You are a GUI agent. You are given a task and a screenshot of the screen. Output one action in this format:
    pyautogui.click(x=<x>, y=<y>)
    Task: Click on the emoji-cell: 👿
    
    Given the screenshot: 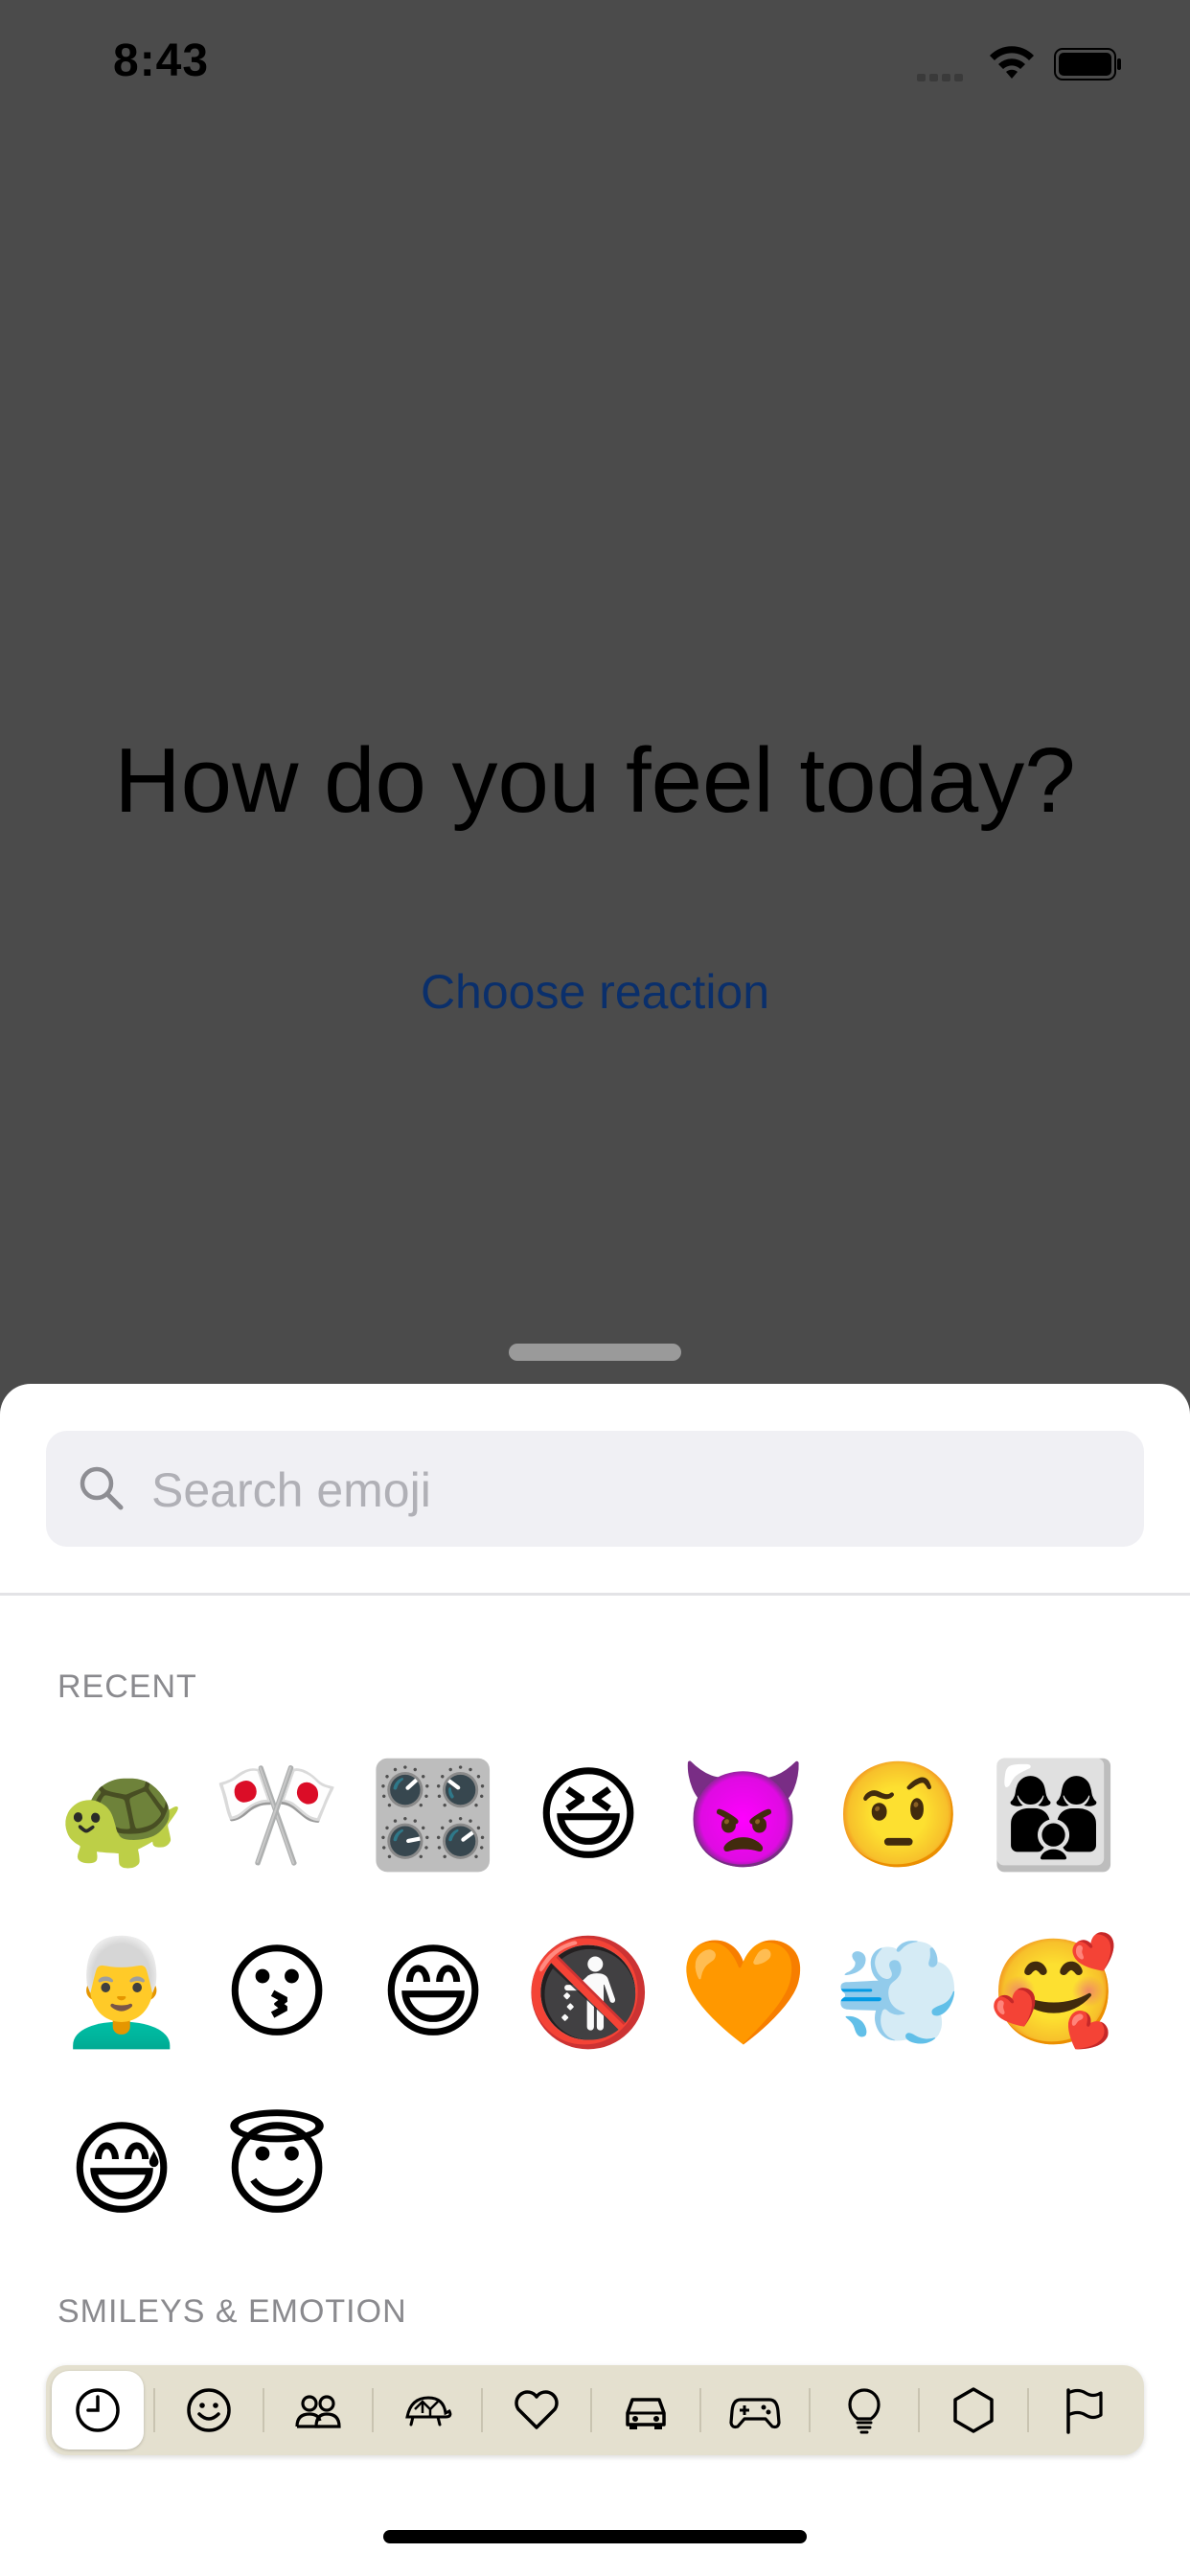 What is the action you would take?
    pyautogui.click(x=744, y=1816)
    